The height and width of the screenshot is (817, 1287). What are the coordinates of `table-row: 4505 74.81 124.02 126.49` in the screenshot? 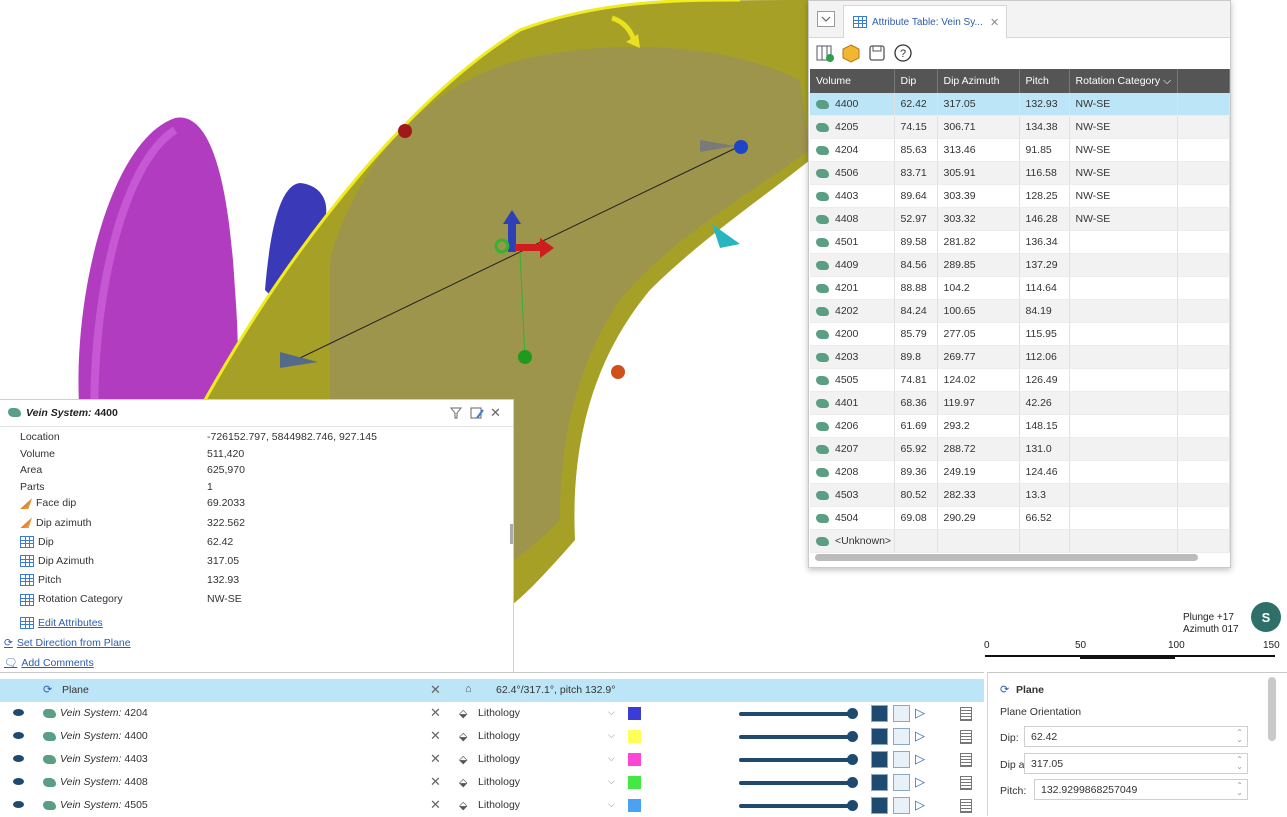 It's located at (1020, 380).